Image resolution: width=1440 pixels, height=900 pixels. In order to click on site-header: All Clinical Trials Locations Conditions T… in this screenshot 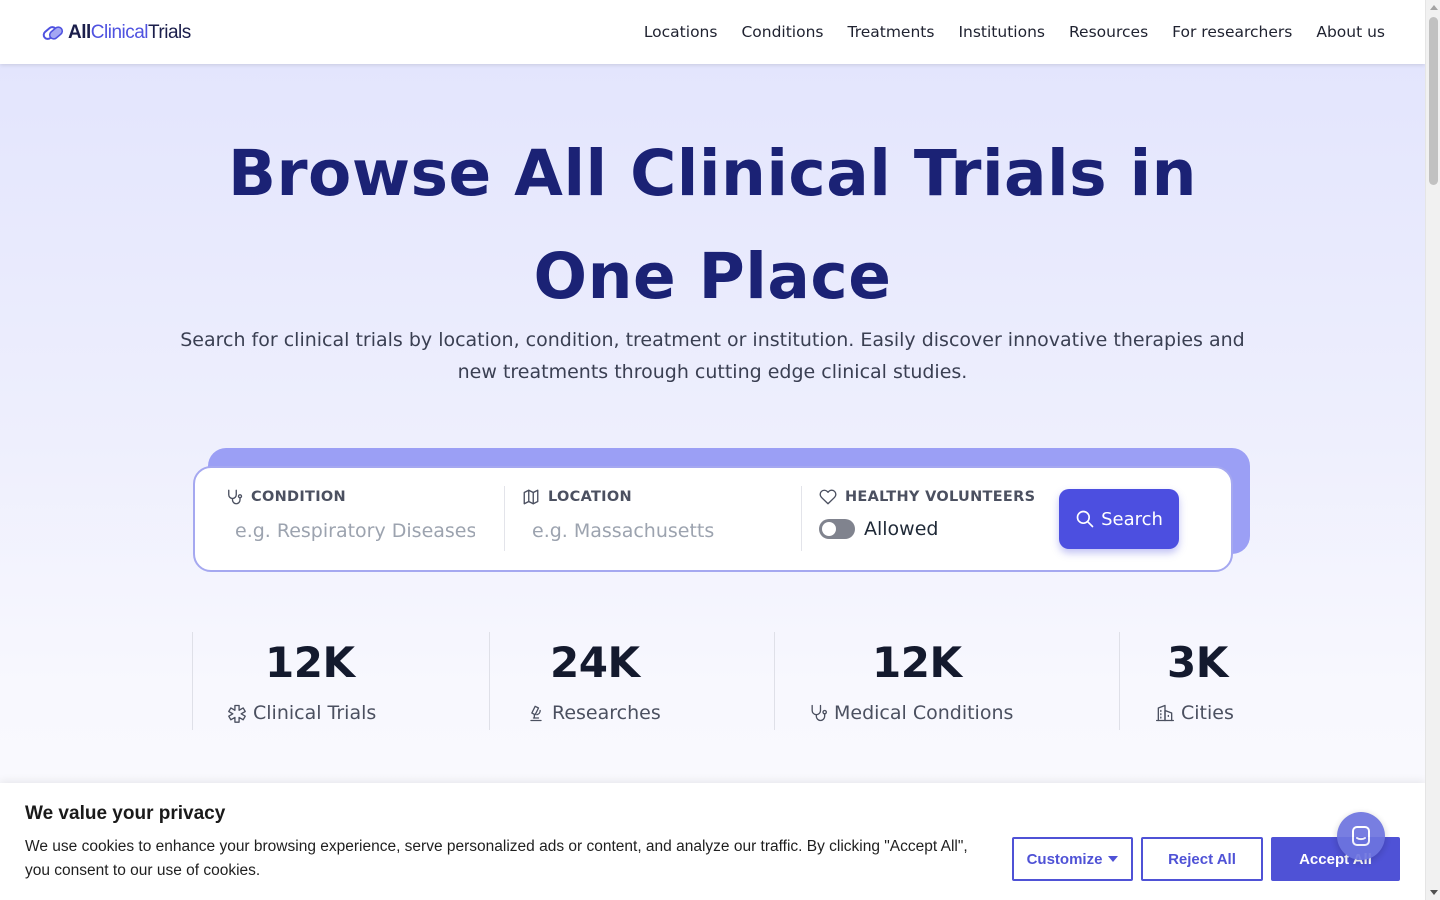, I will do `click(712, 32)`.